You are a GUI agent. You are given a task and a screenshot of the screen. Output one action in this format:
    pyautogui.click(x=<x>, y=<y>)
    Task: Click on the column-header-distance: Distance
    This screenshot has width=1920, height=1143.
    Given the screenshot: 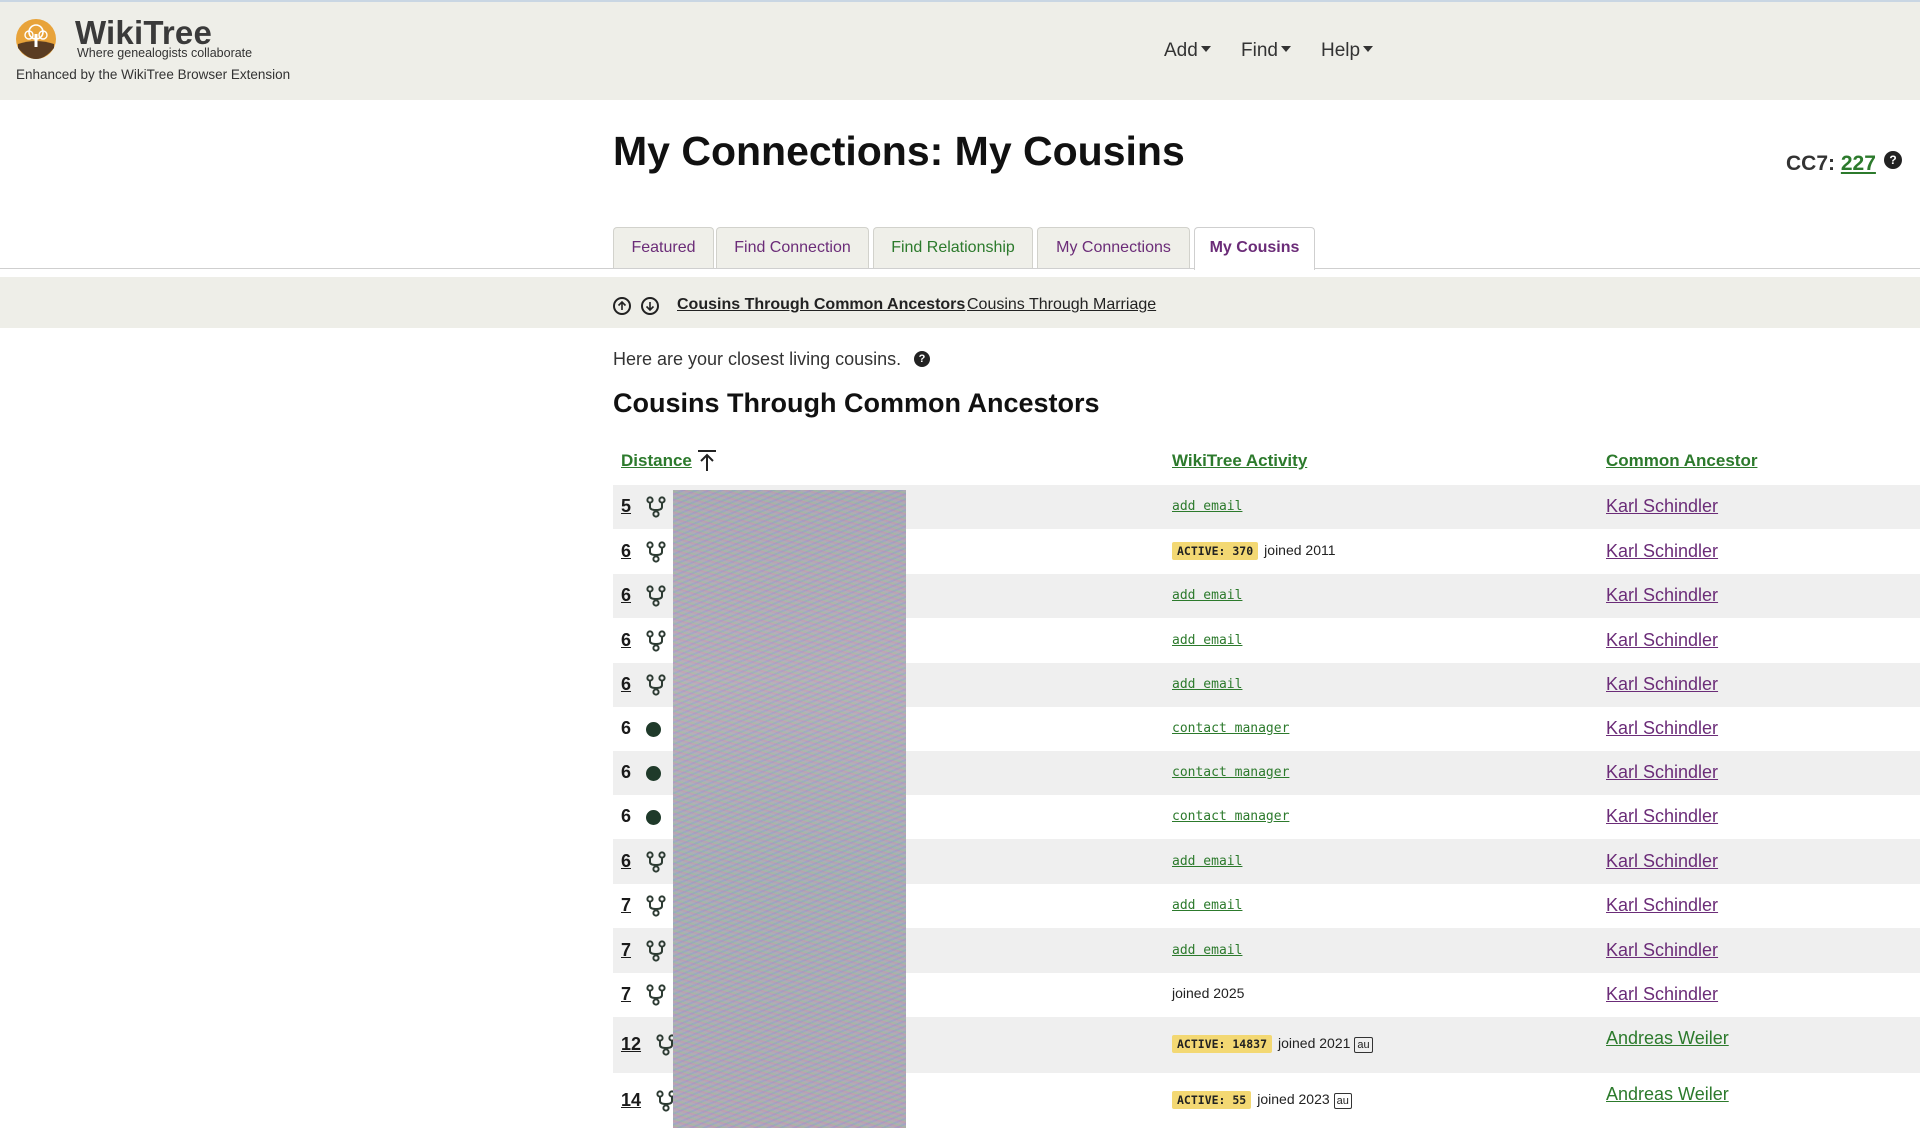 What is the action you would take?
    pyautogui.click(x=656, y=461)
    